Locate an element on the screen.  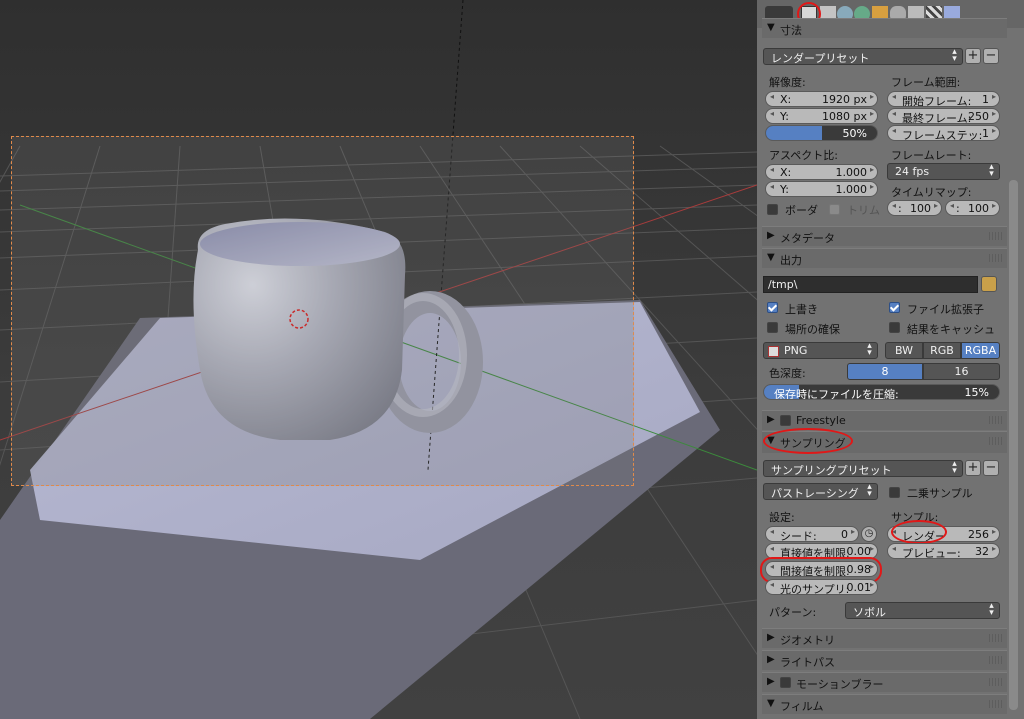
resolution-percent-fill is located at coordinates (794, 133).